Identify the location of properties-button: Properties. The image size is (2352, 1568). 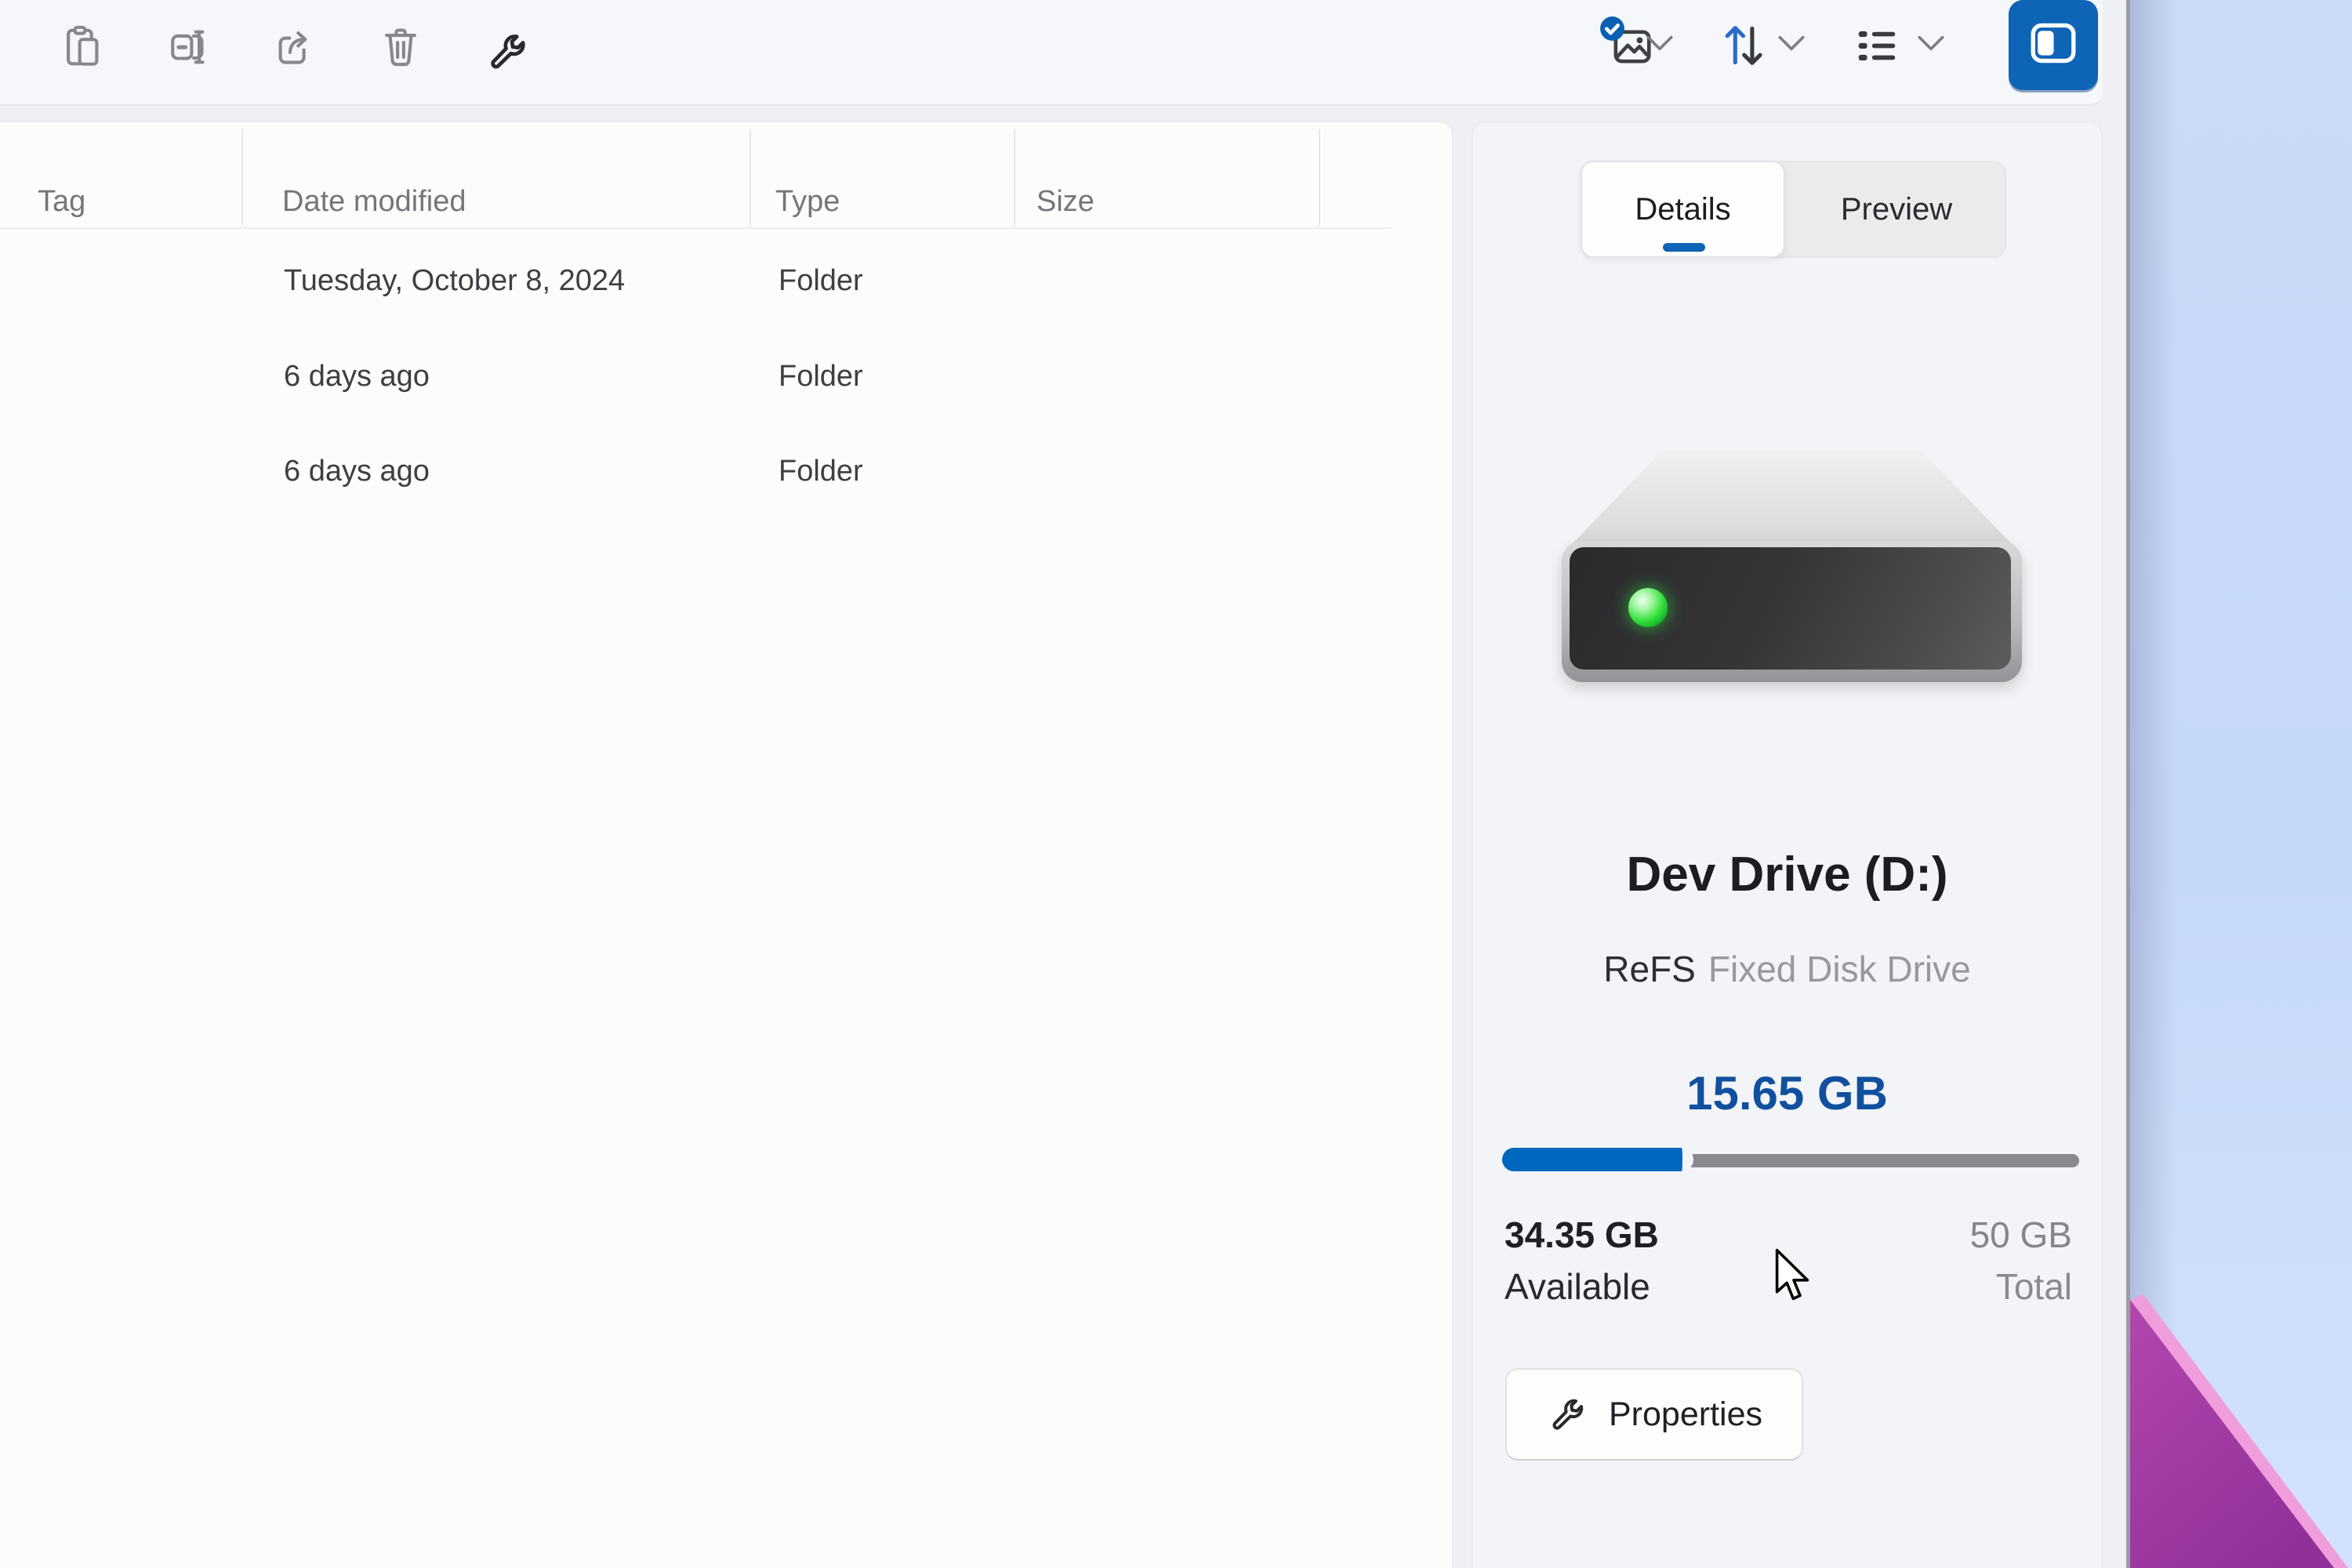
(1654, 1414).